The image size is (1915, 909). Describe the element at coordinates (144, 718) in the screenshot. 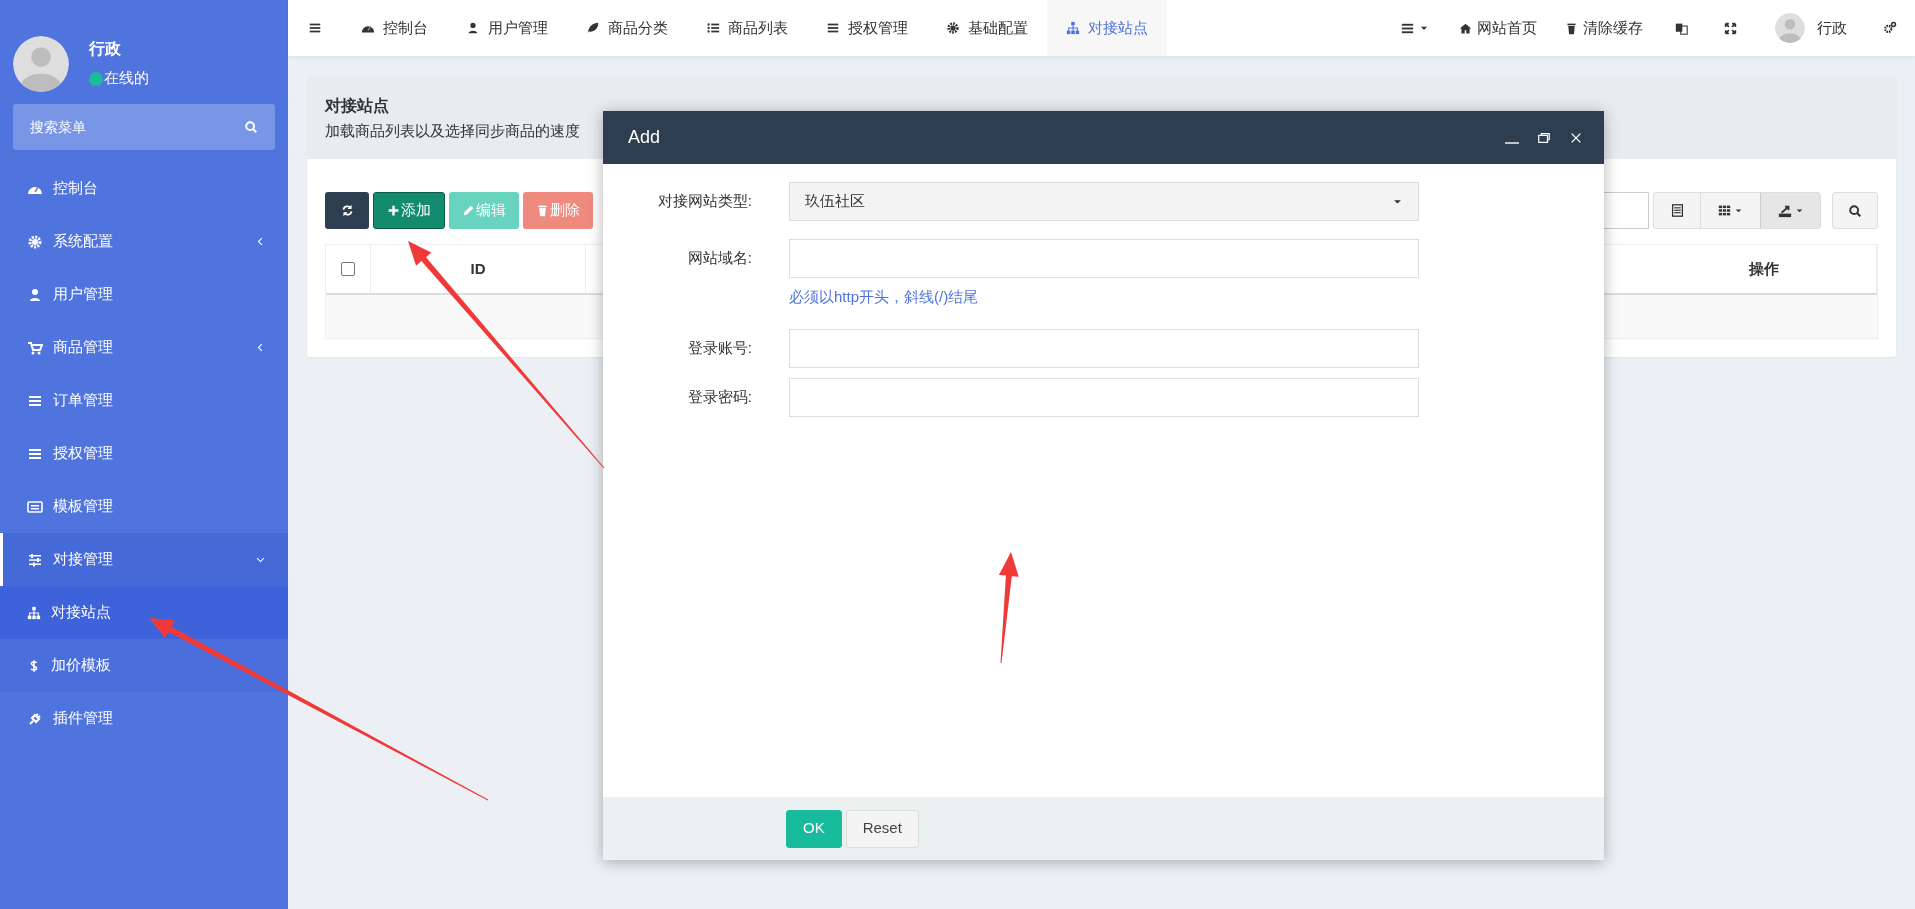

I see `sidebar-item: 插件管理` at that location.